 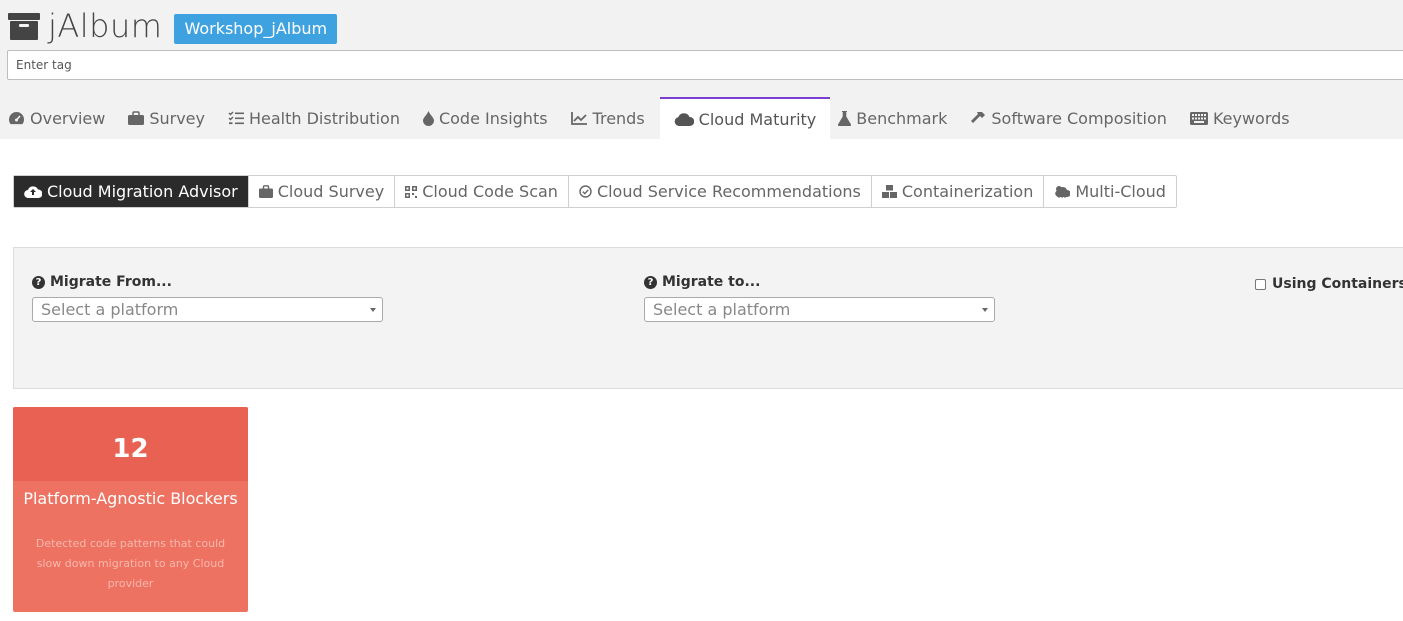 What do you see at coordinates (705, 65) in the screenshot?
I see `tag-input` at bounding box center [705, 65].